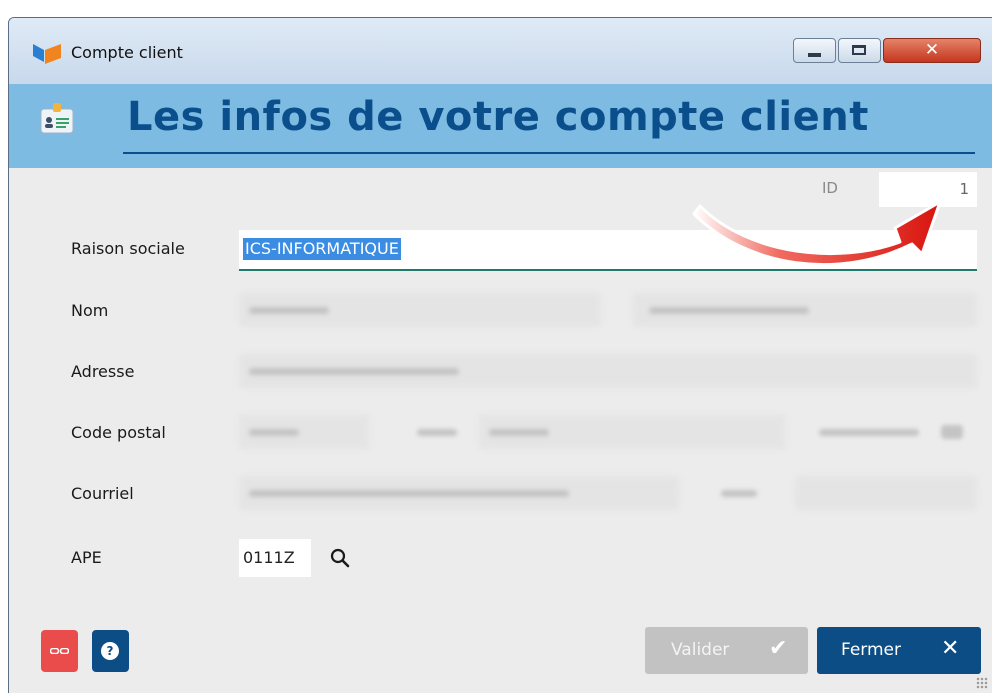 The height and width of the screenshot is (693, 992). What do you see at coordinates (128, 248) in the screenshot?
I see `raison-sociale-label: Raison sociale` at bounding box center [128, 248].